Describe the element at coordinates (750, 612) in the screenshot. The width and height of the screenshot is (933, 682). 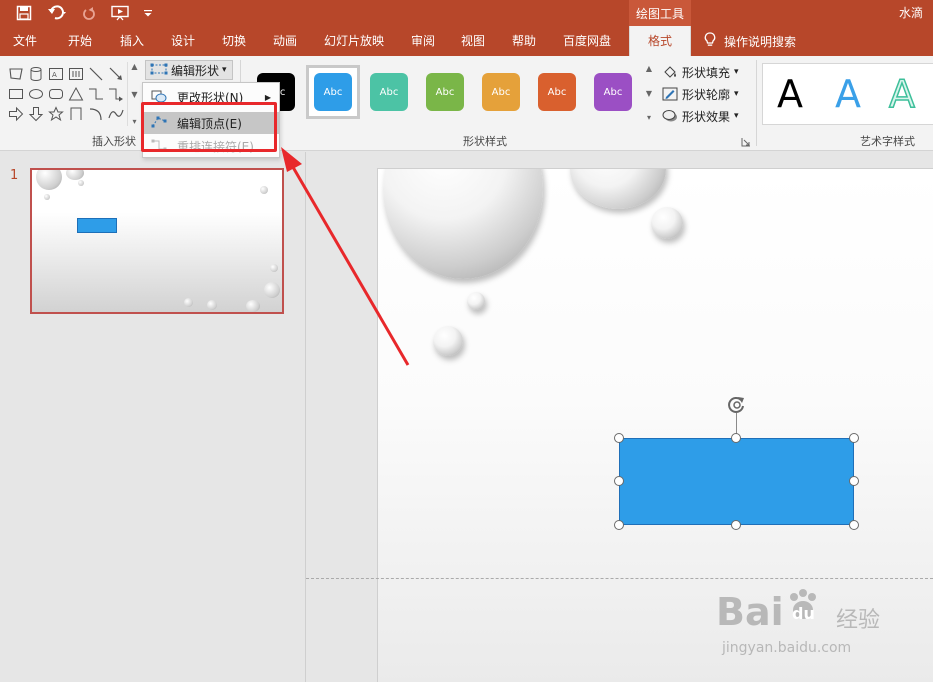
I see `watermark-bai: Bai` at that location.